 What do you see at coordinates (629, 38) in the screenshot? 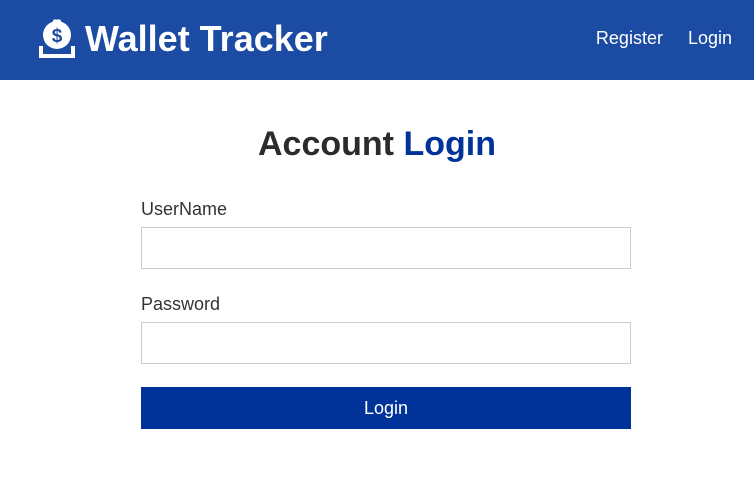
I see `nav-register-link: Register` at bounding box center [629, 38].